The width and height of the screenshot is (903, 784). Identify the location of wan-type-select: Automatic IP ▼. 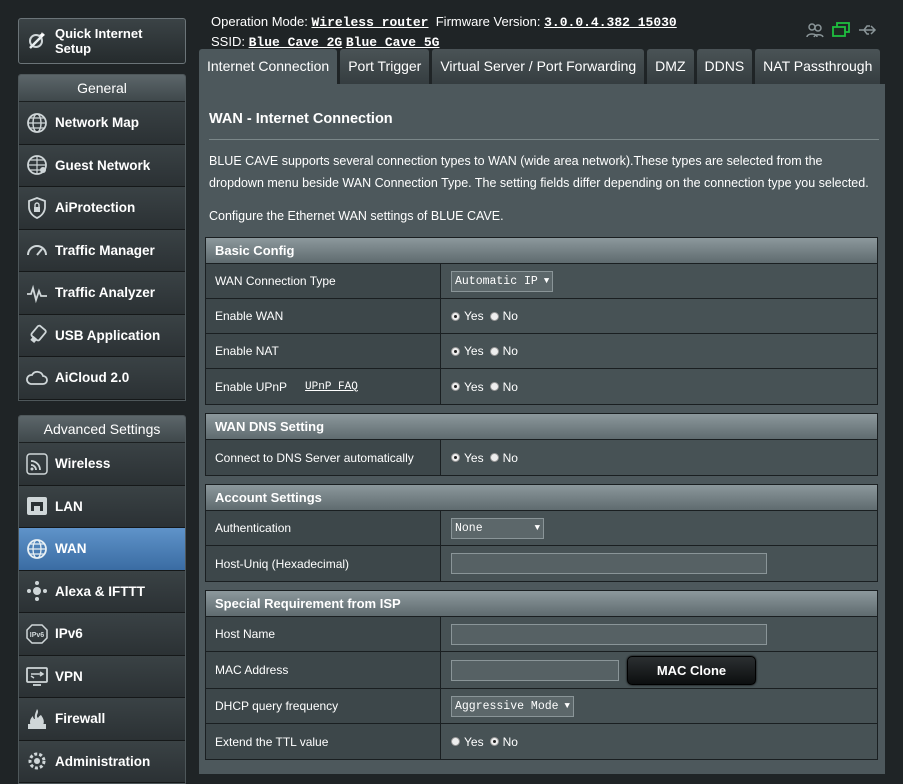
(502, 281).